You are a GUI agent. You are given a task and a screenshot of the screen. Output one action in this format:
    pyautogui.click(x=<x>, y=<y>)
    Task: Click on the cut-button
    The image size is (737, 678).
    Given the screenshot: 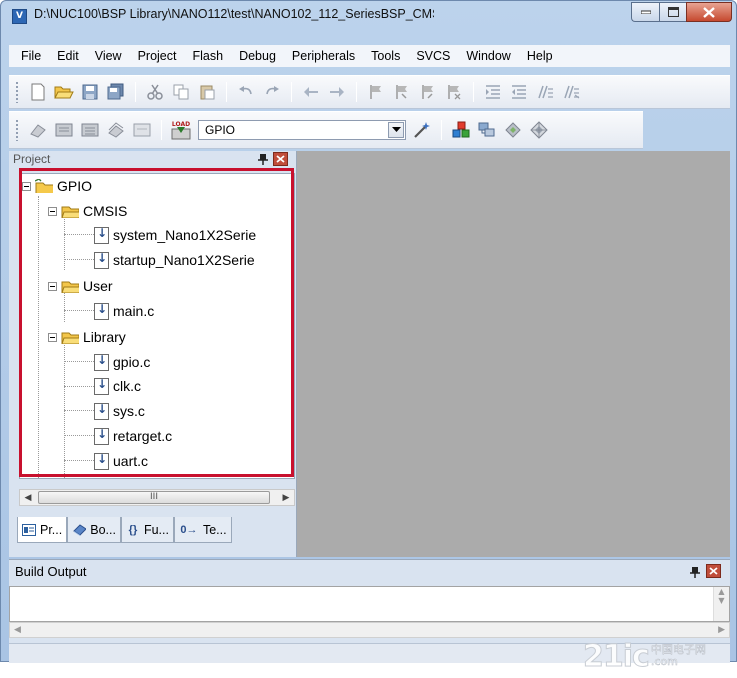 What is the action you would take?
    pyautogui.click(x=155, y=92)
    